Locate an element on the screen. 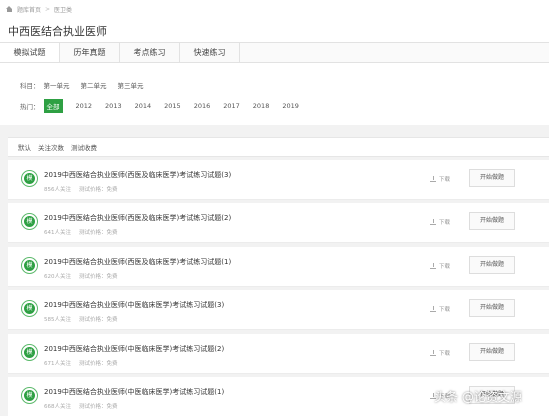 This screenshot has height=416, width=549. follower-count: 856人关注 is located at coordinates (57, 190).